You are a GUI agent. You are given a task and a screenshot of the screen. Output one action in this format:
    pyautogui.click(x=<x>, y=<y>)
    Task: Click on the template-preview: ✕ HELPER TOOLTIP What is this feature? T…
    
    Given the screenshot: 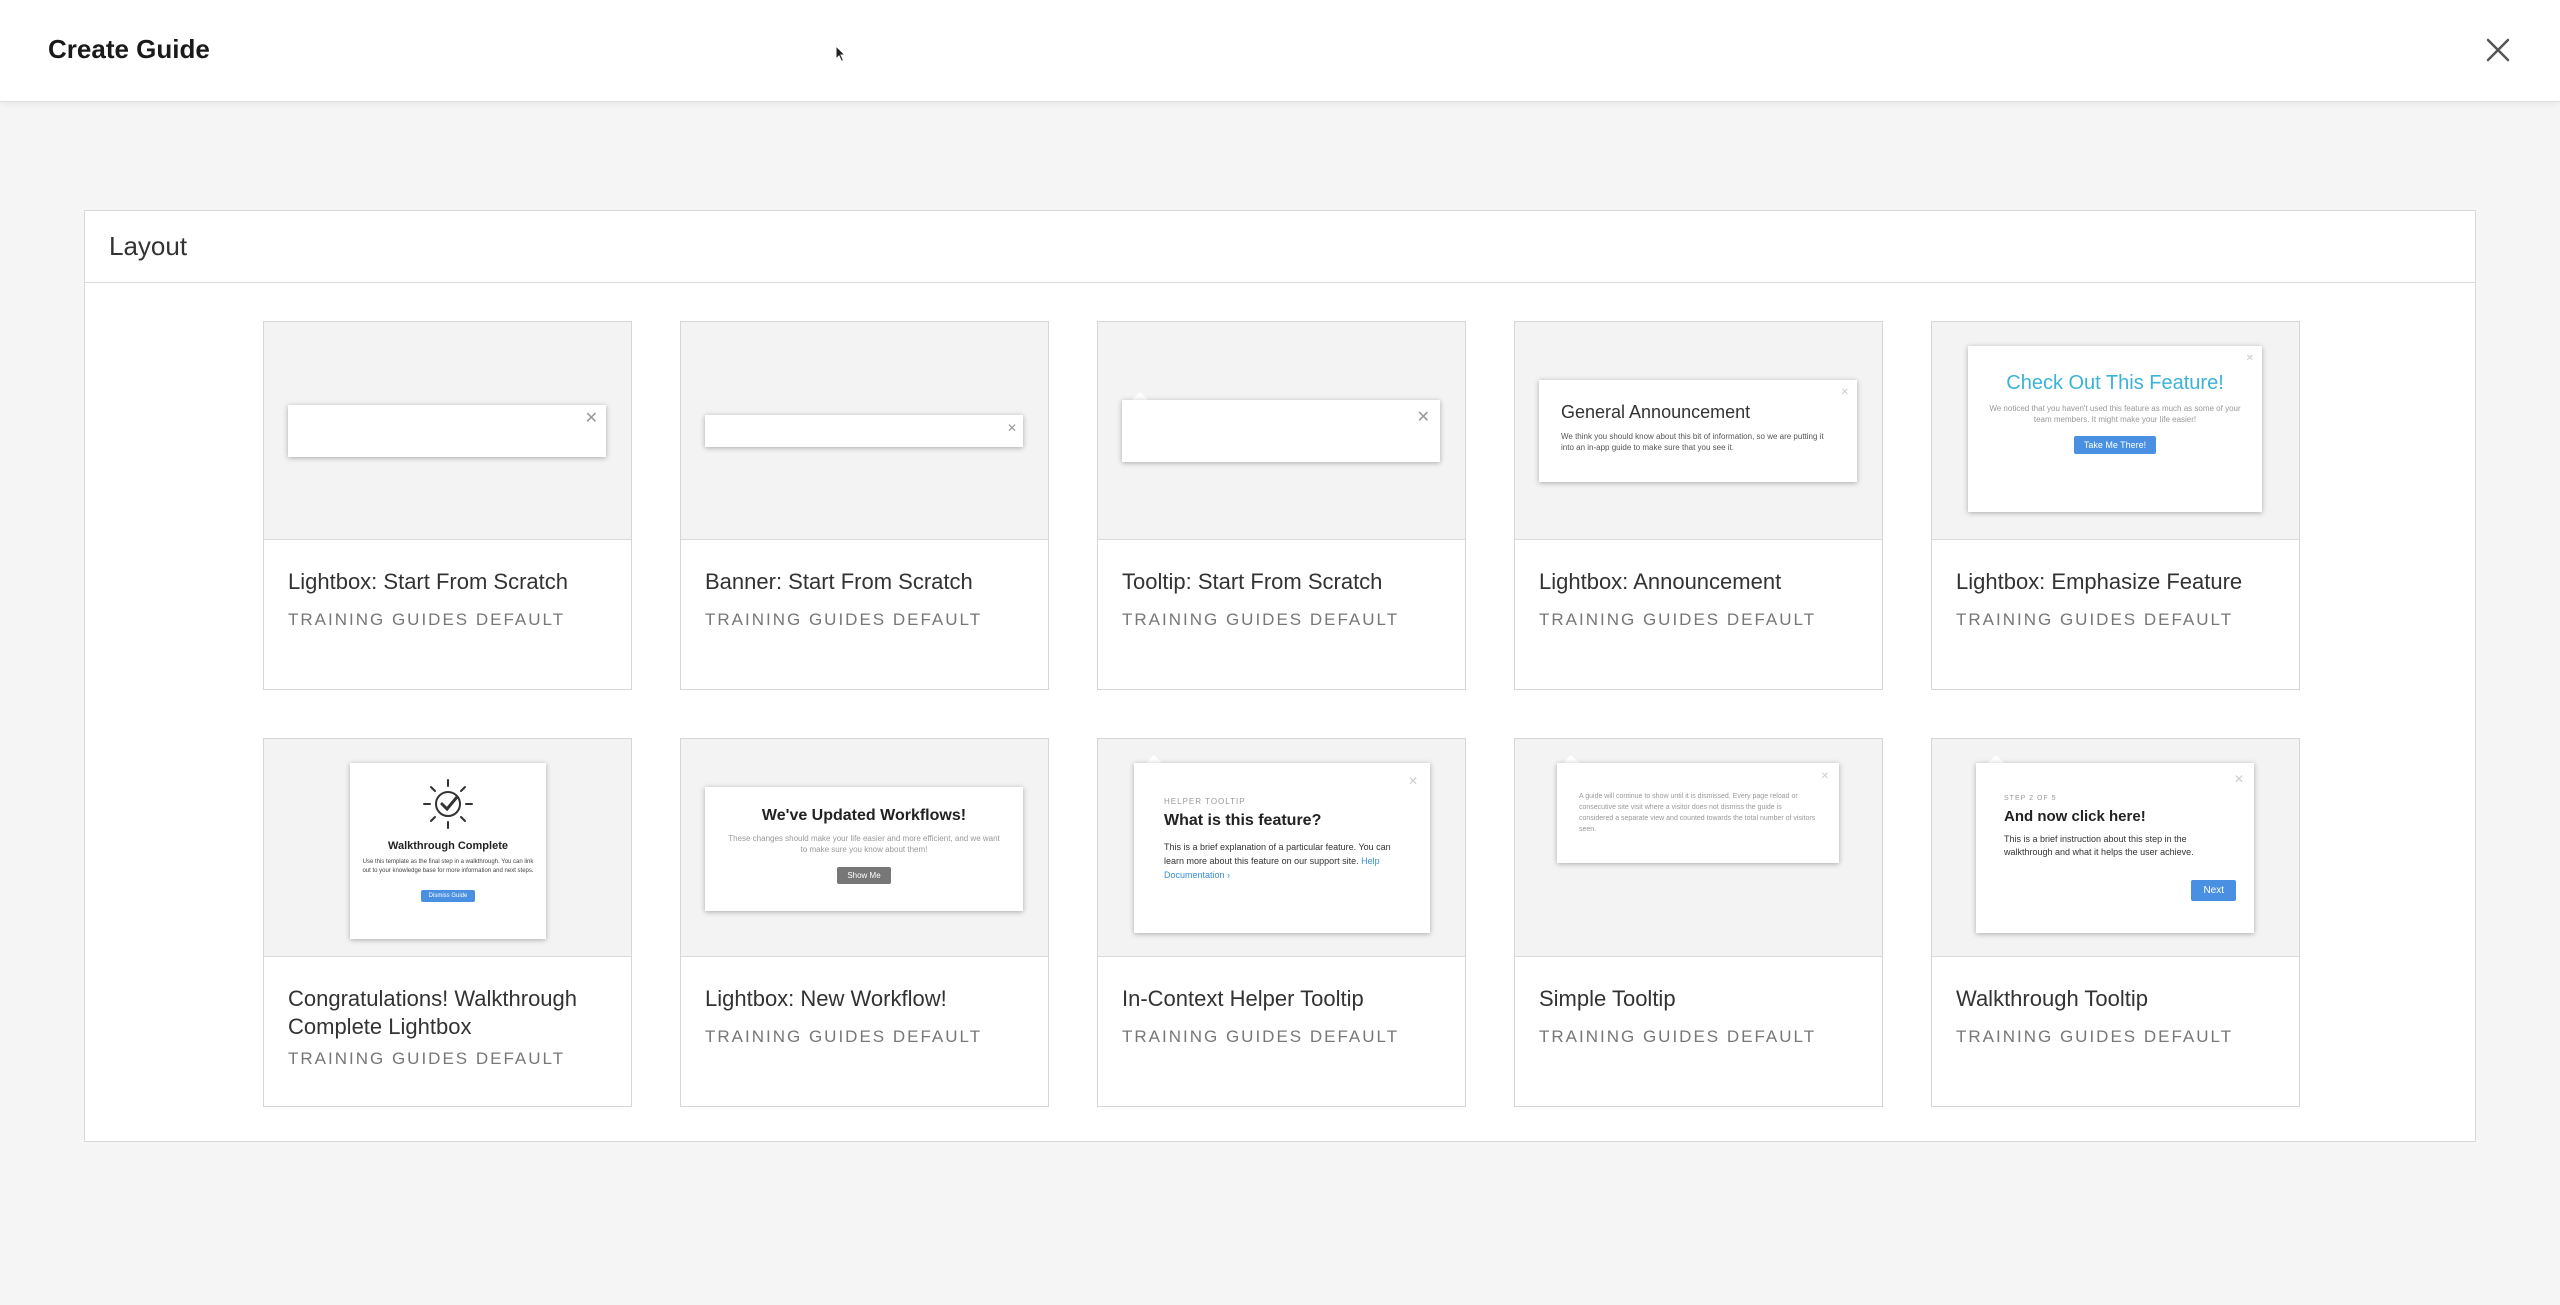 What is the action you would take?
    pyautogui.click(x=1281, y=848)
    